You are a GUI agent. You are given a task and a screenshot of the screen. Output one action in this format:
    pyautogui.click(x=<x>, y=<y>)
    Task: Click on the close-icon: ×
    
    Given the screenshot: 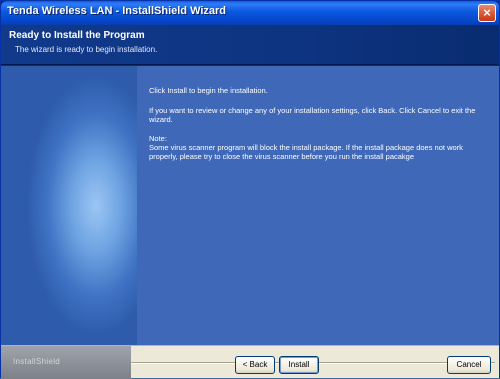 What is the action you would take?
    pyautogui.click(x=487, y=12)
    